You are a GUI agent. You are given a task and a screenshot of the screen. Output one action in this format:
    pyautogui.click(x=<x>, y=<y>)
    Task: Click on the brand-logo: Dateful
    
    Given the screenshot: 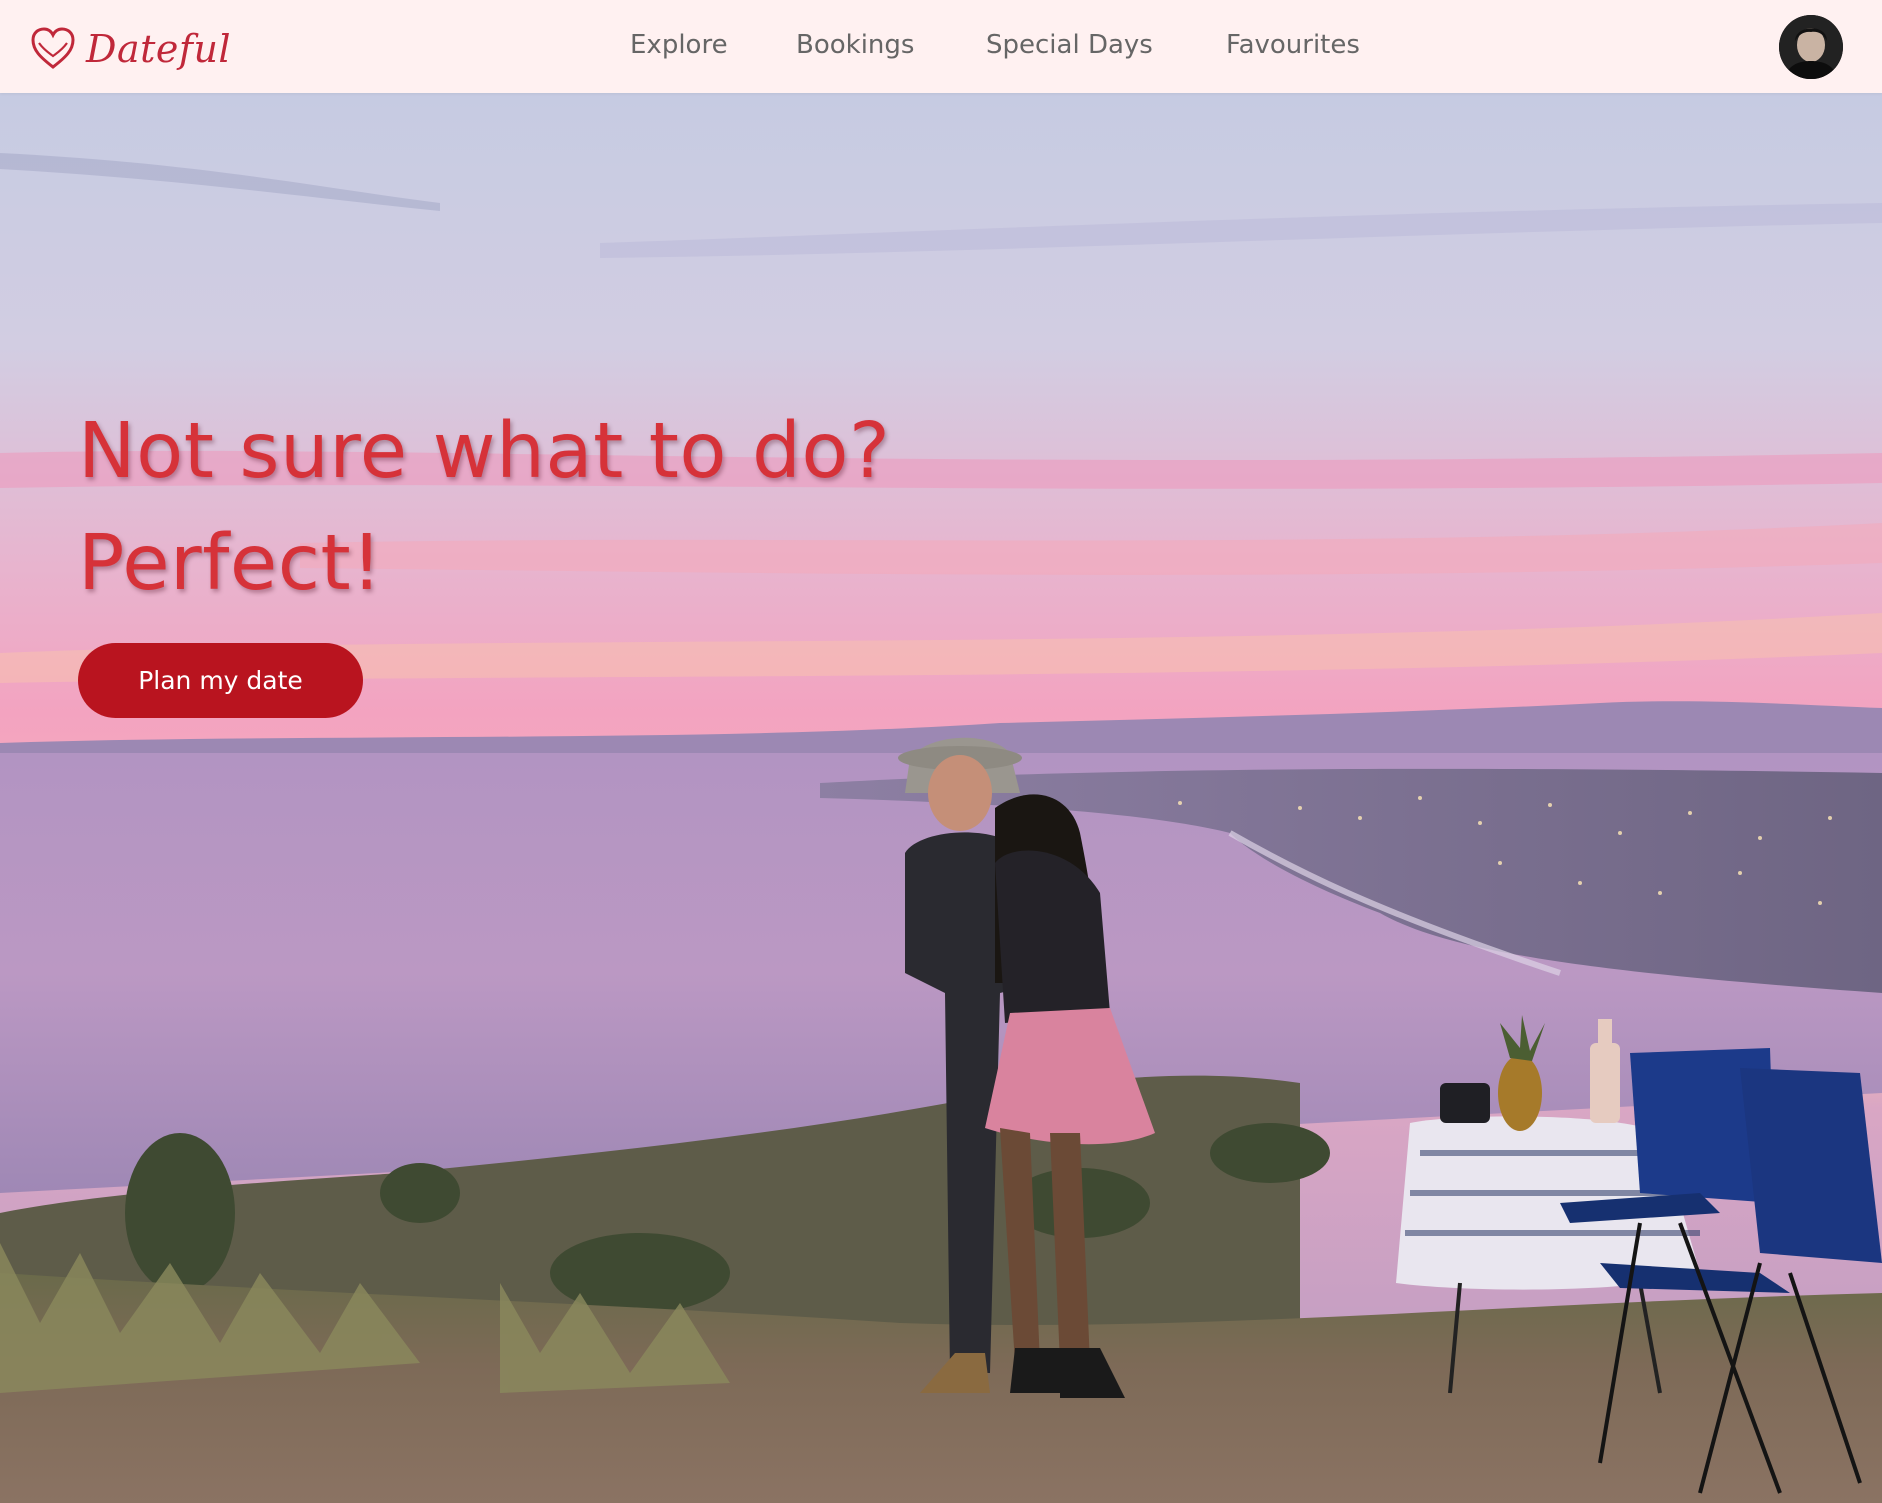 What is the action you would take?
    pyautogui.click(x=130, y=49)
    